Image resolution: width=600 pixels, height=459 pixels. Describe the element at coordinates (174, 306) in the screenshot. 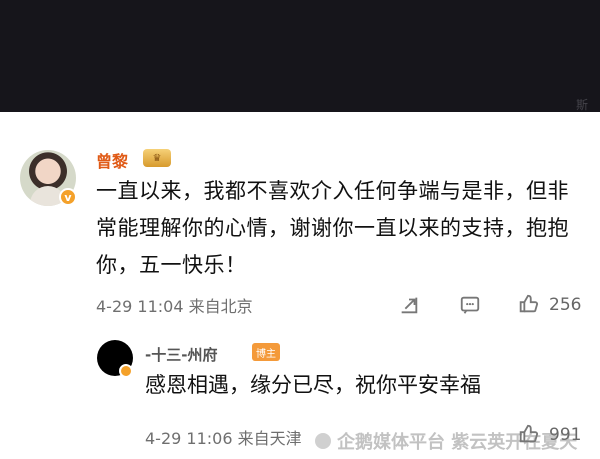

I see `main-comment-meta: 4-29 11:04 来自北京` at that location.